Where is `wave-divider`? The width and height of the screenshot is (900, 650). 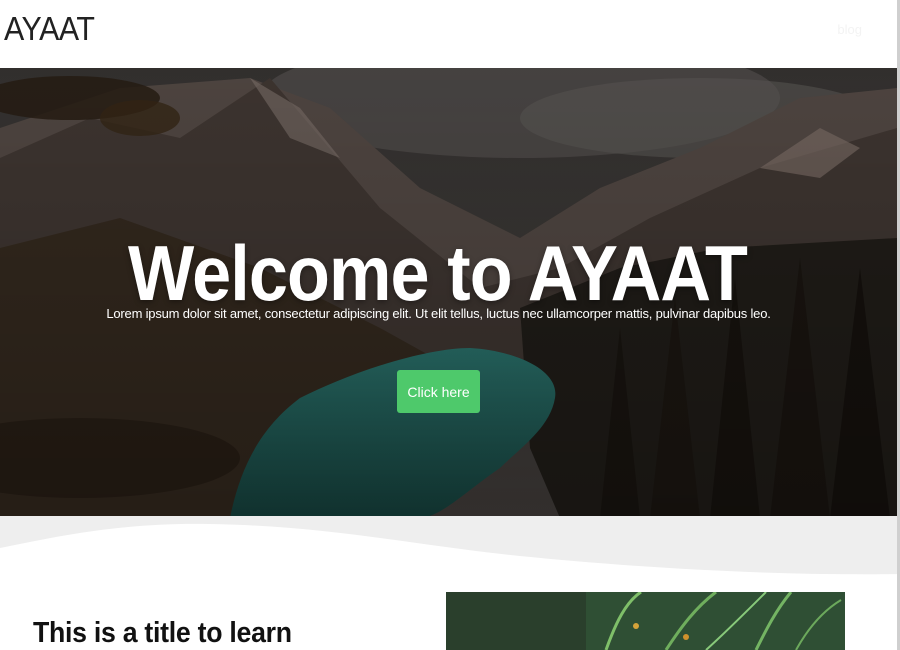 wave-divider is located at coordinates (450, 545).